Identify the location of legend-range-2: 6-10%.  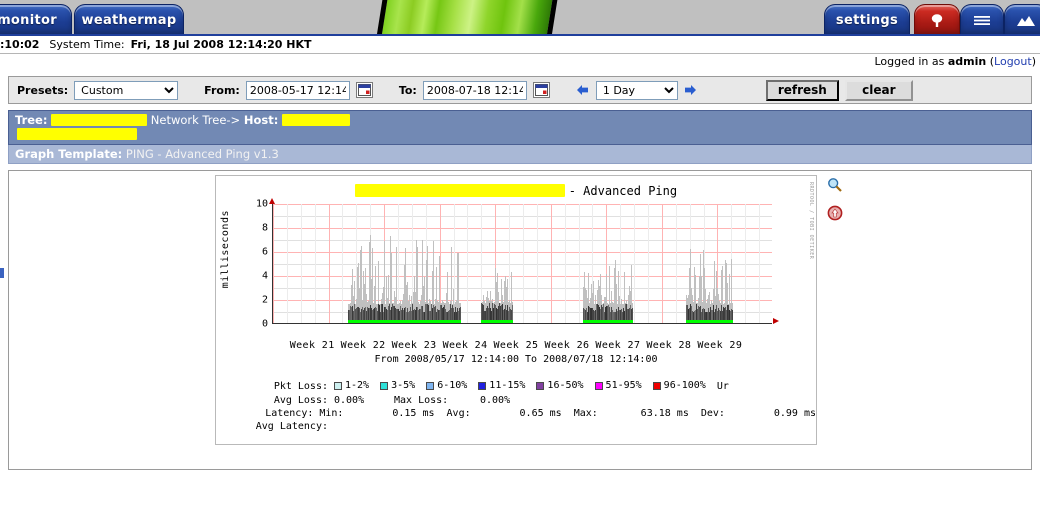
(452, 385).